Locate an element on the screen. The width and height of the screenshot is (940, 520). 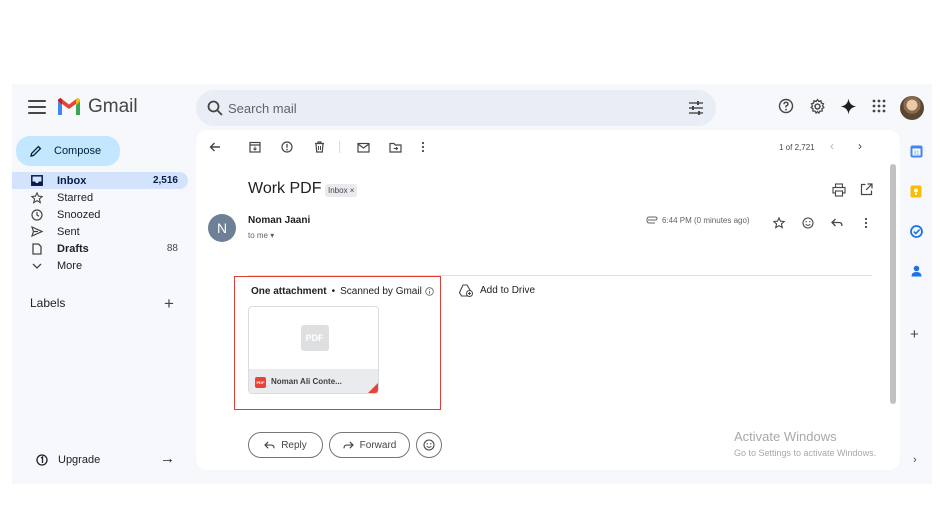
move-to-folder-icon is located at coordinates (395, 147).